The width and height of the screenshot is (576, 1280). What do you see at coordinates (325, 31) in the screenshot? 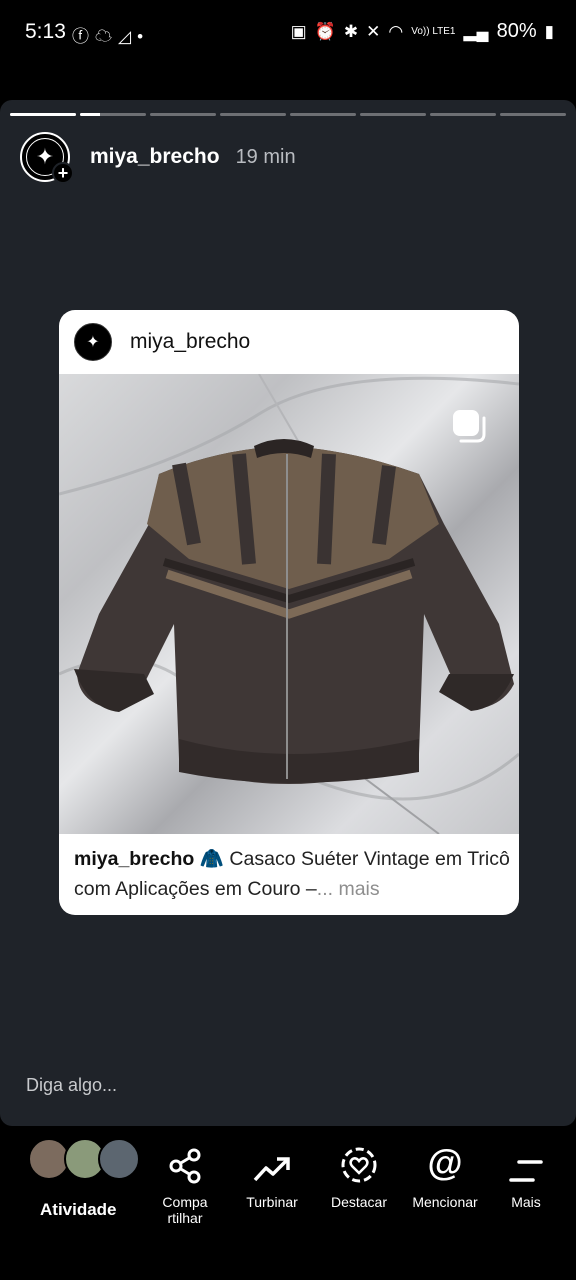
I see `alarm-icon: ⏰` at bounding box center [325, 31].